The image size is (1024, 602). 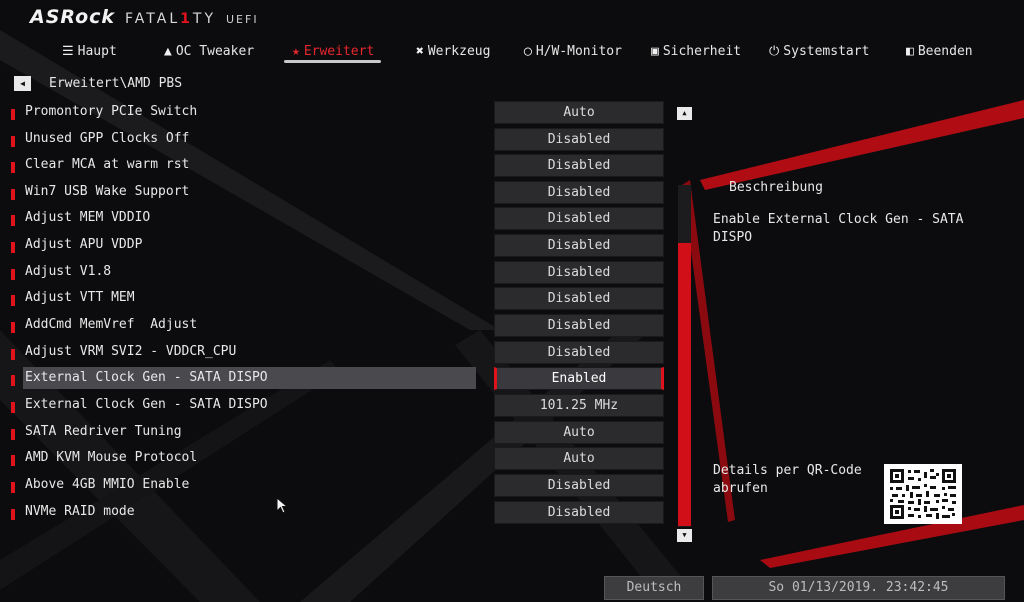 I want to click on tab-label: Werkzeug, so click(x=459, y=51).